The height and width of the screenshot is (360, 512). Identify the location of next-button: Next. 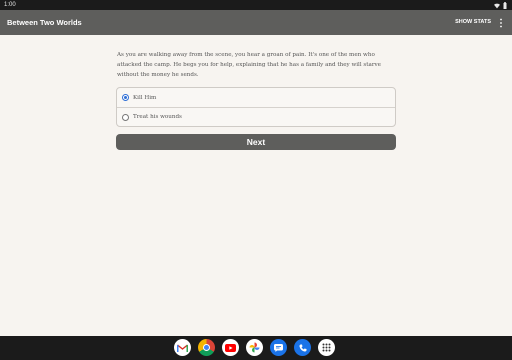
(256, 142).